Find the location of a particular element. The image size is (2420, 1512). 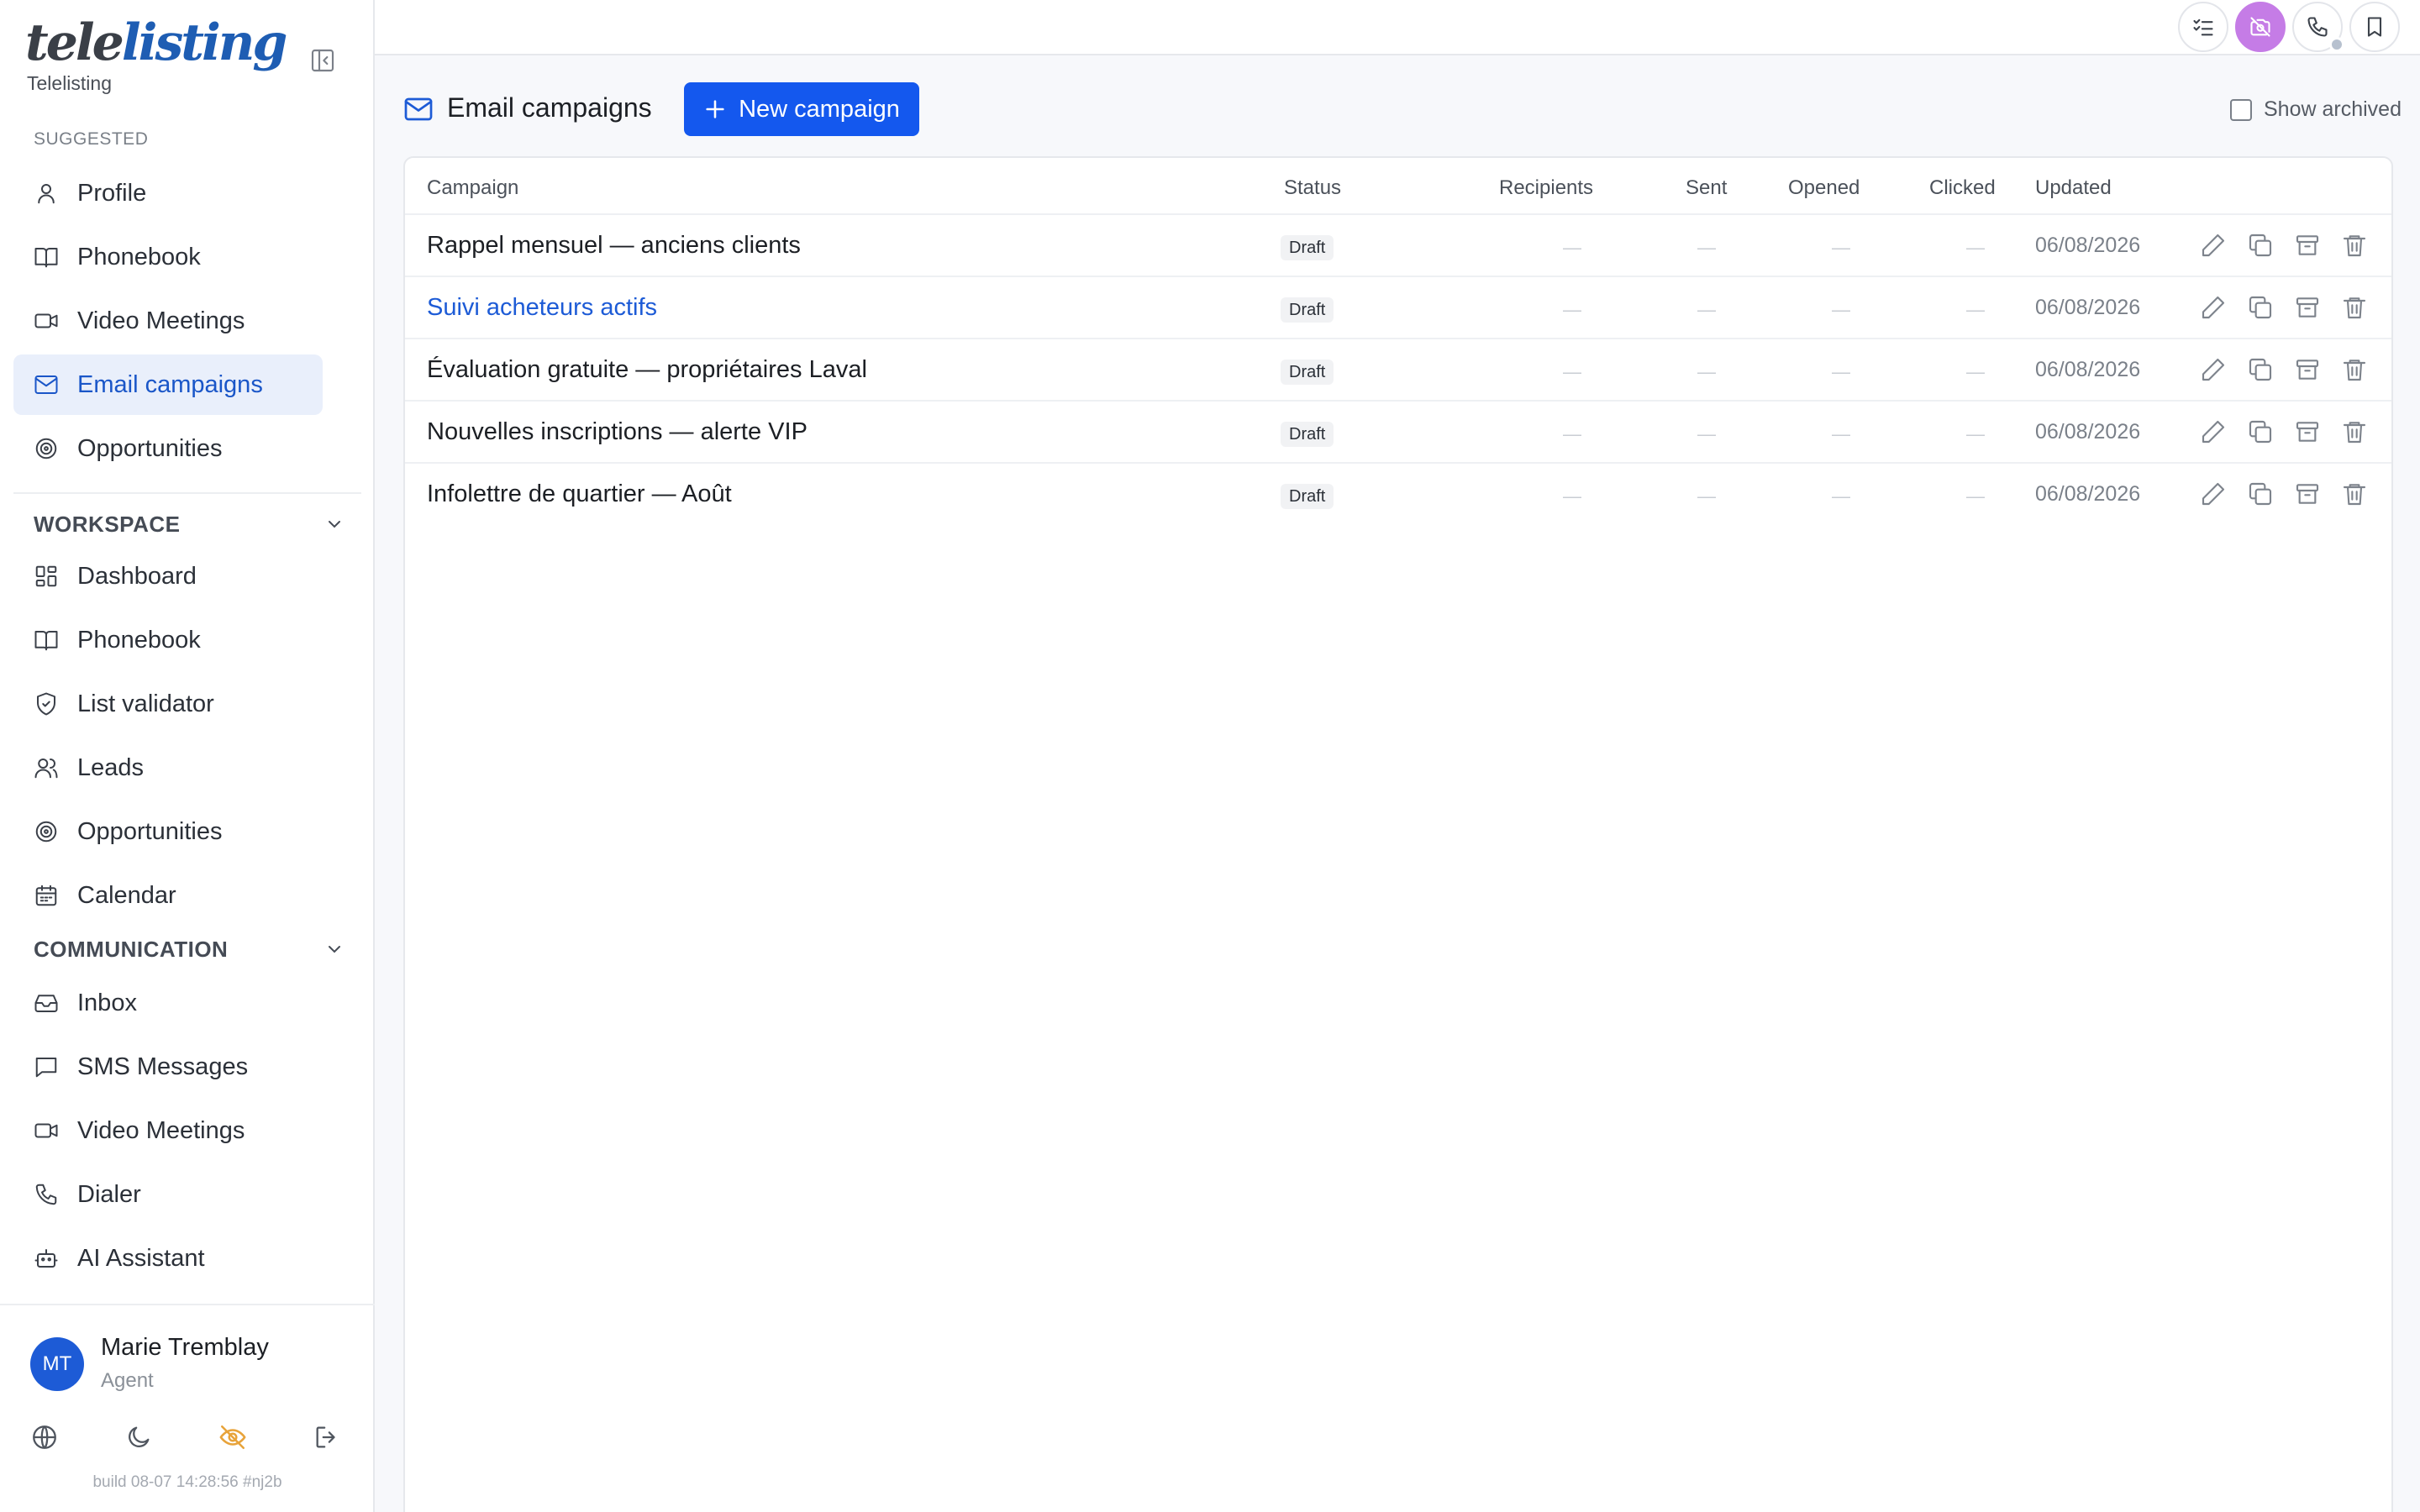

campaign-name: Infolettre de quartier — Août is located at coordinates (579, 494).